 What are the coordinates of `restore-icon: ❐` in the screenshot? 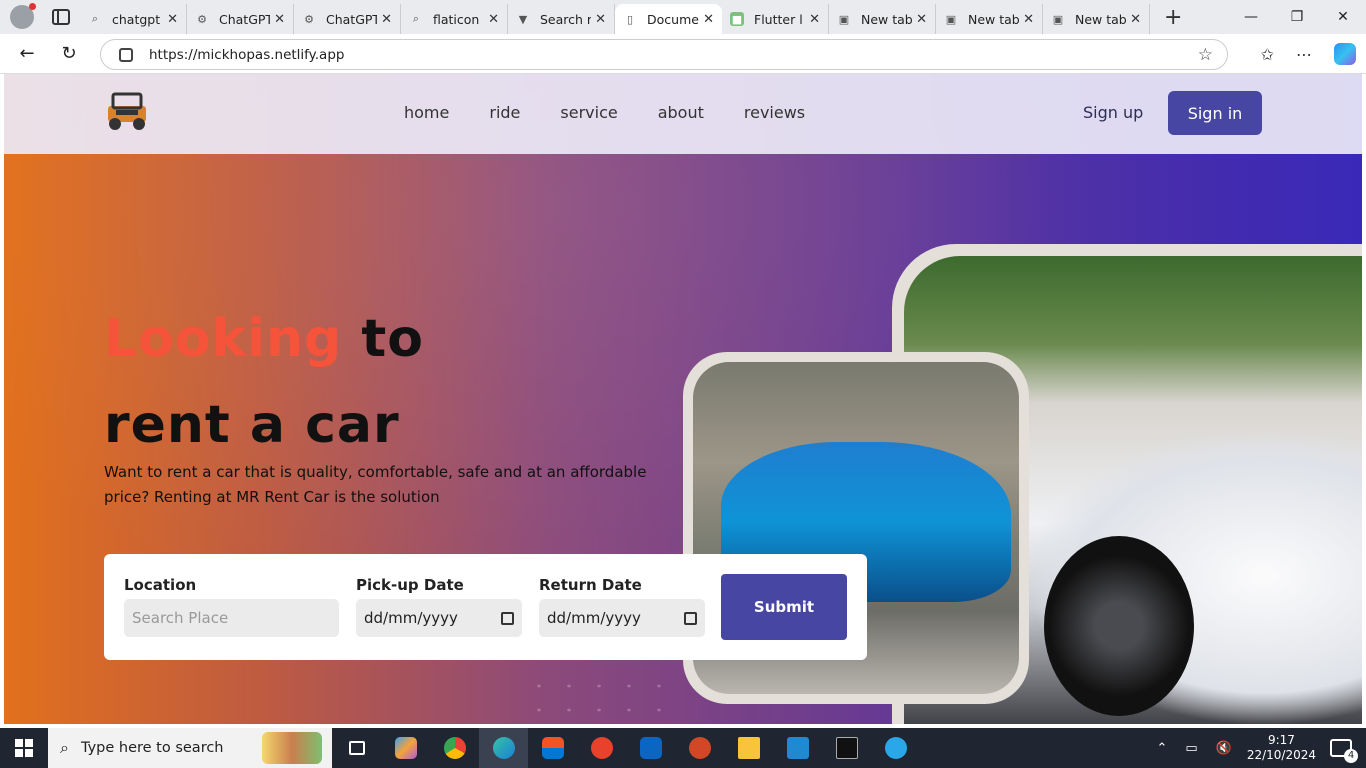 It's located at (1297, 17).